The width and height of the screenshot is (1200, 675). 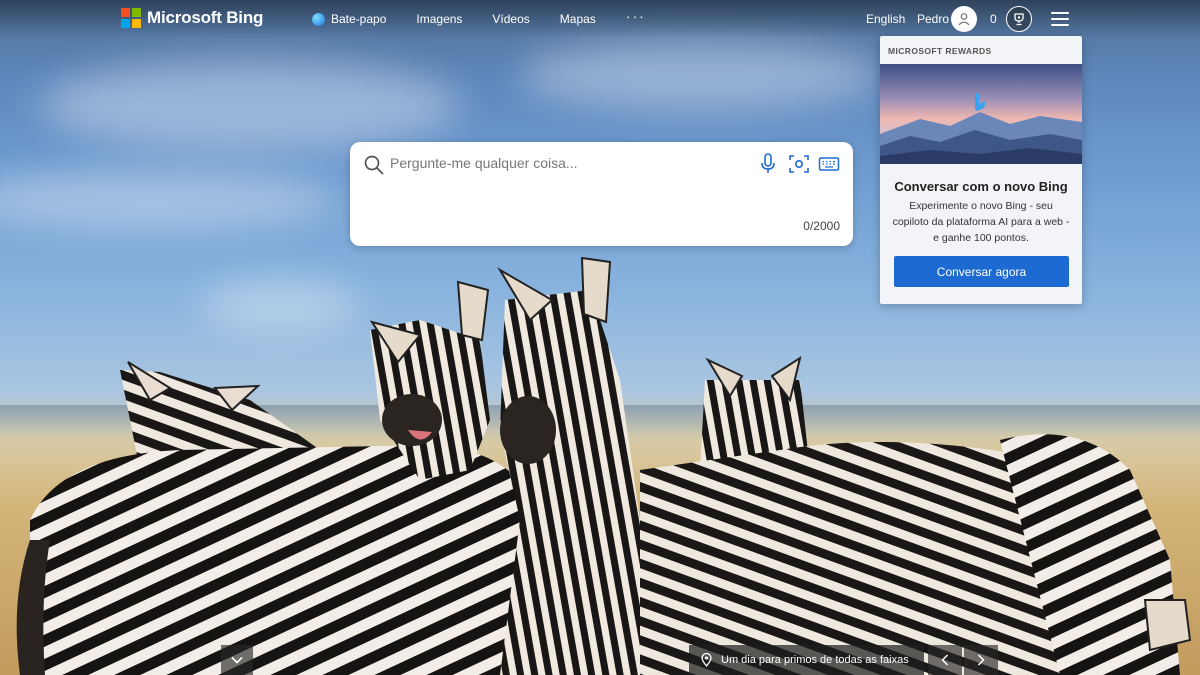 What do you see at coordinates (205, 17) in the screenshot?
I see `brand-name: Microsoft Bing` at bounding box center [205, 17].